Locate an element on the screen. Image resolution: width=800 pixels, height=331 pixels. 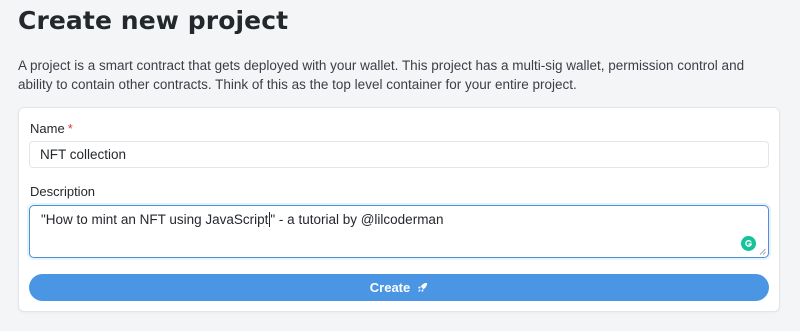
name-input-value: NFT collection is located at coordinates (83, 154).